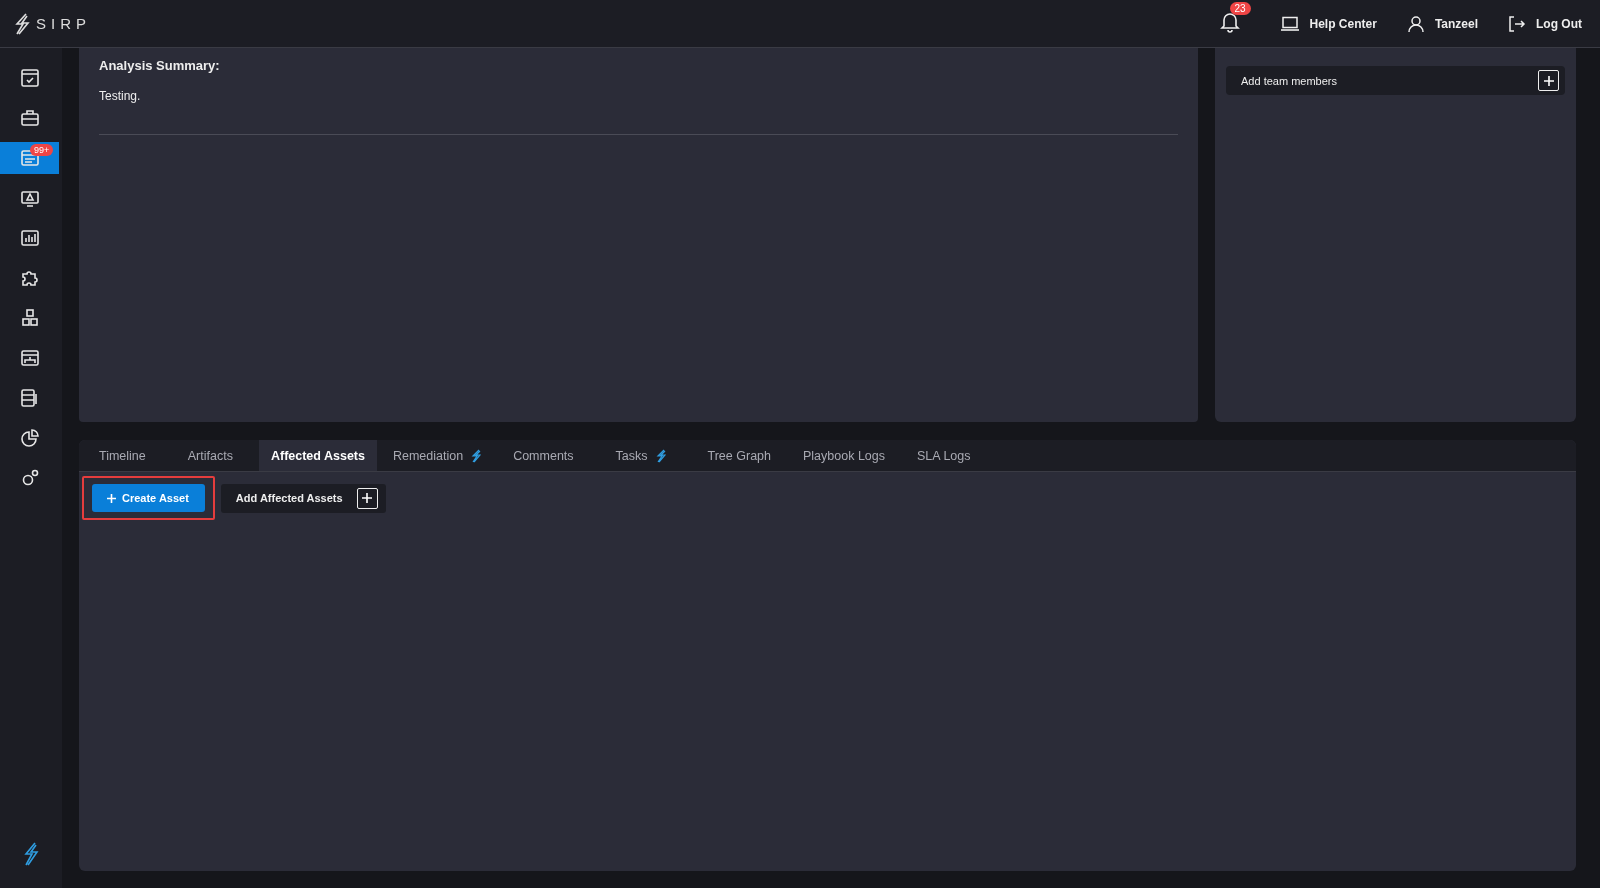 The height and width of the screenshot is (888, 1600). What do you see at coordinates (1328, 23) in the screenshot?
I see `help-center-link: Help Center` at bounding box center [1328, 23].